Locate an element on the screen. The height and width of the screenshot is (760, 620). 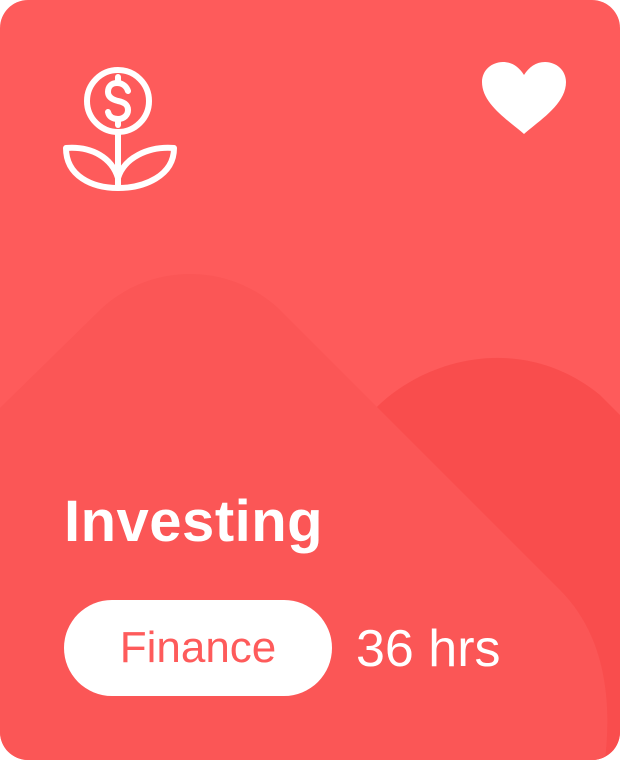
category-label: Finance is located at coordinates (198, 647).